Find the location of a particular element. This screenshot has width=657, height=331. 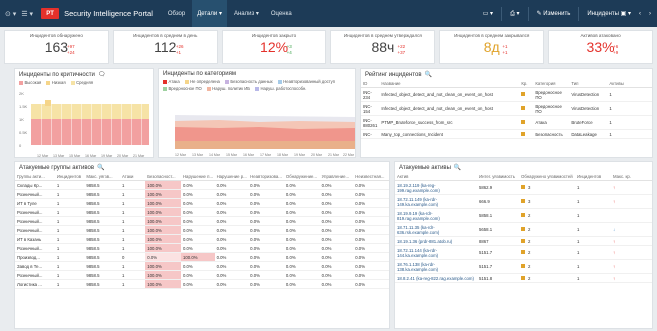

asset-name: 18.76.1.138 (ka-rdr-138.ka.example.com) is located at coordinates (436, 266).